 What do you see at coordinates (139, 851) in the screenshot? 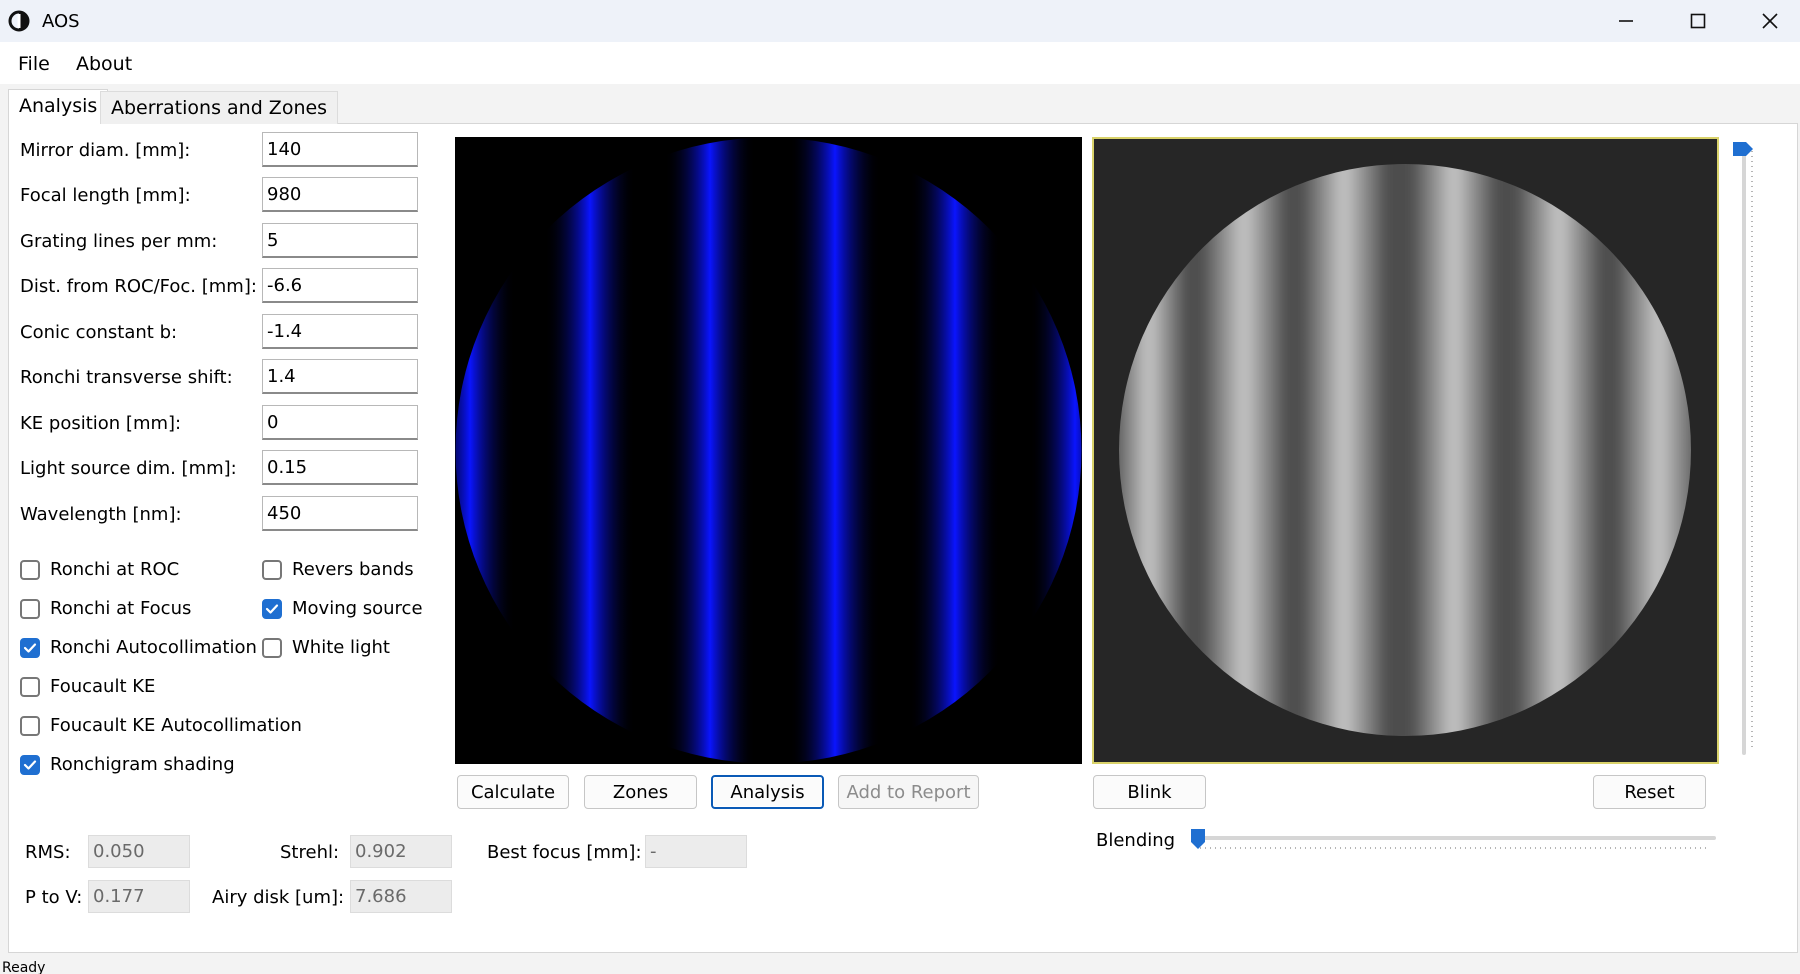
I see `rms-value: 0.050` at bounding box center [139, 851].